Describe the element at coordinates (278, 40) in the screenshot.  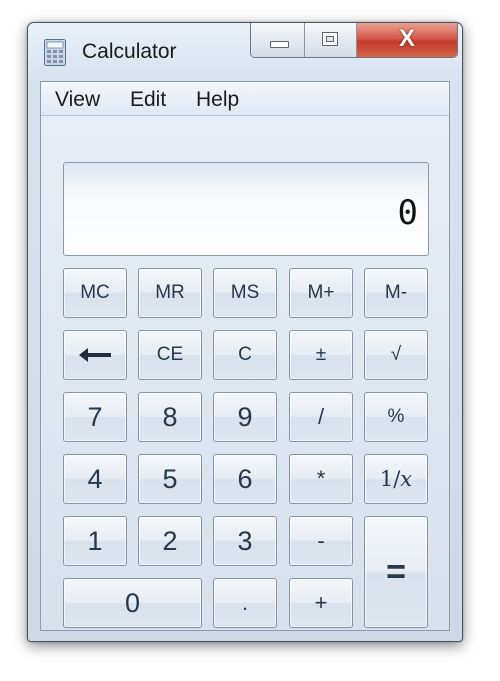
I see `minimize-button` at that location.